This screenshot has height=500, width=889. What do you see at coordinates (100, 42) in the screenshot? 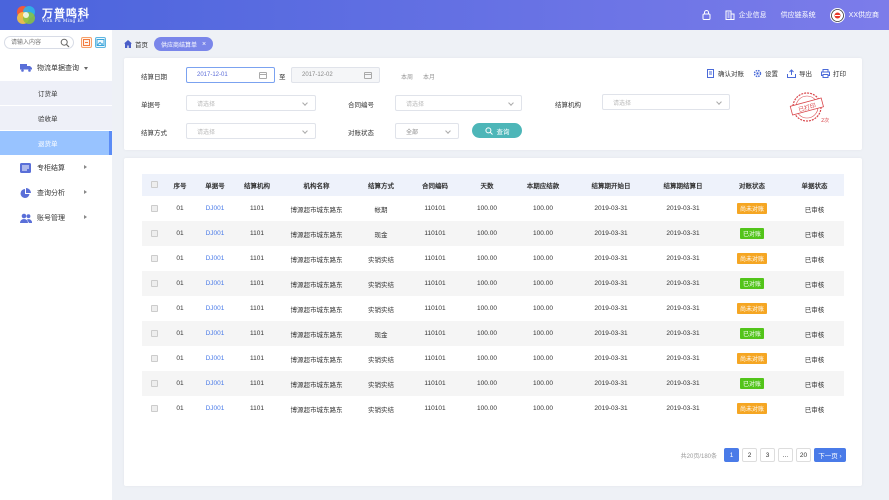
I see `image-icon` at bounding box center [100, 42].